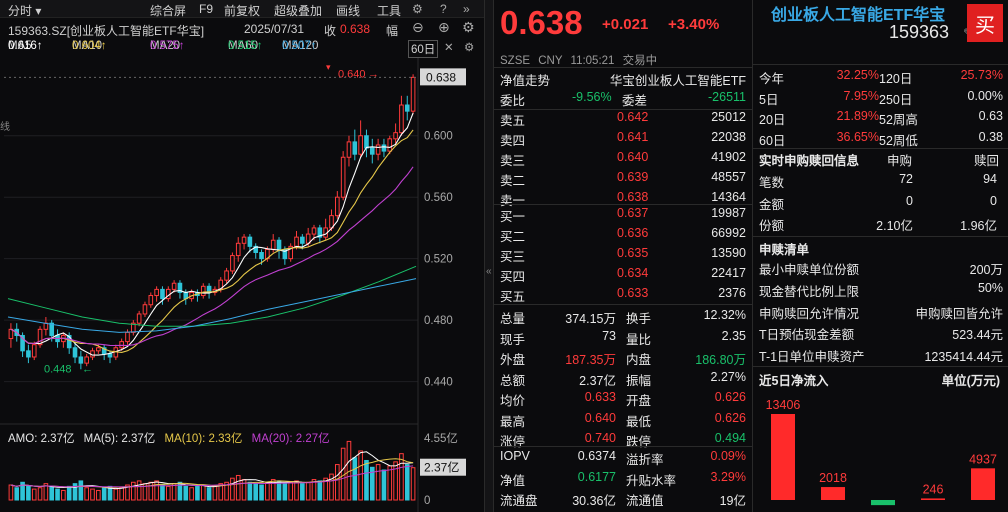 This screenshot has height=512, width=1008. What do you see at coordinates (694, 24) in the screenshot?
I see `price-change-pct: +3.40%` at bounding box center [694, 24].